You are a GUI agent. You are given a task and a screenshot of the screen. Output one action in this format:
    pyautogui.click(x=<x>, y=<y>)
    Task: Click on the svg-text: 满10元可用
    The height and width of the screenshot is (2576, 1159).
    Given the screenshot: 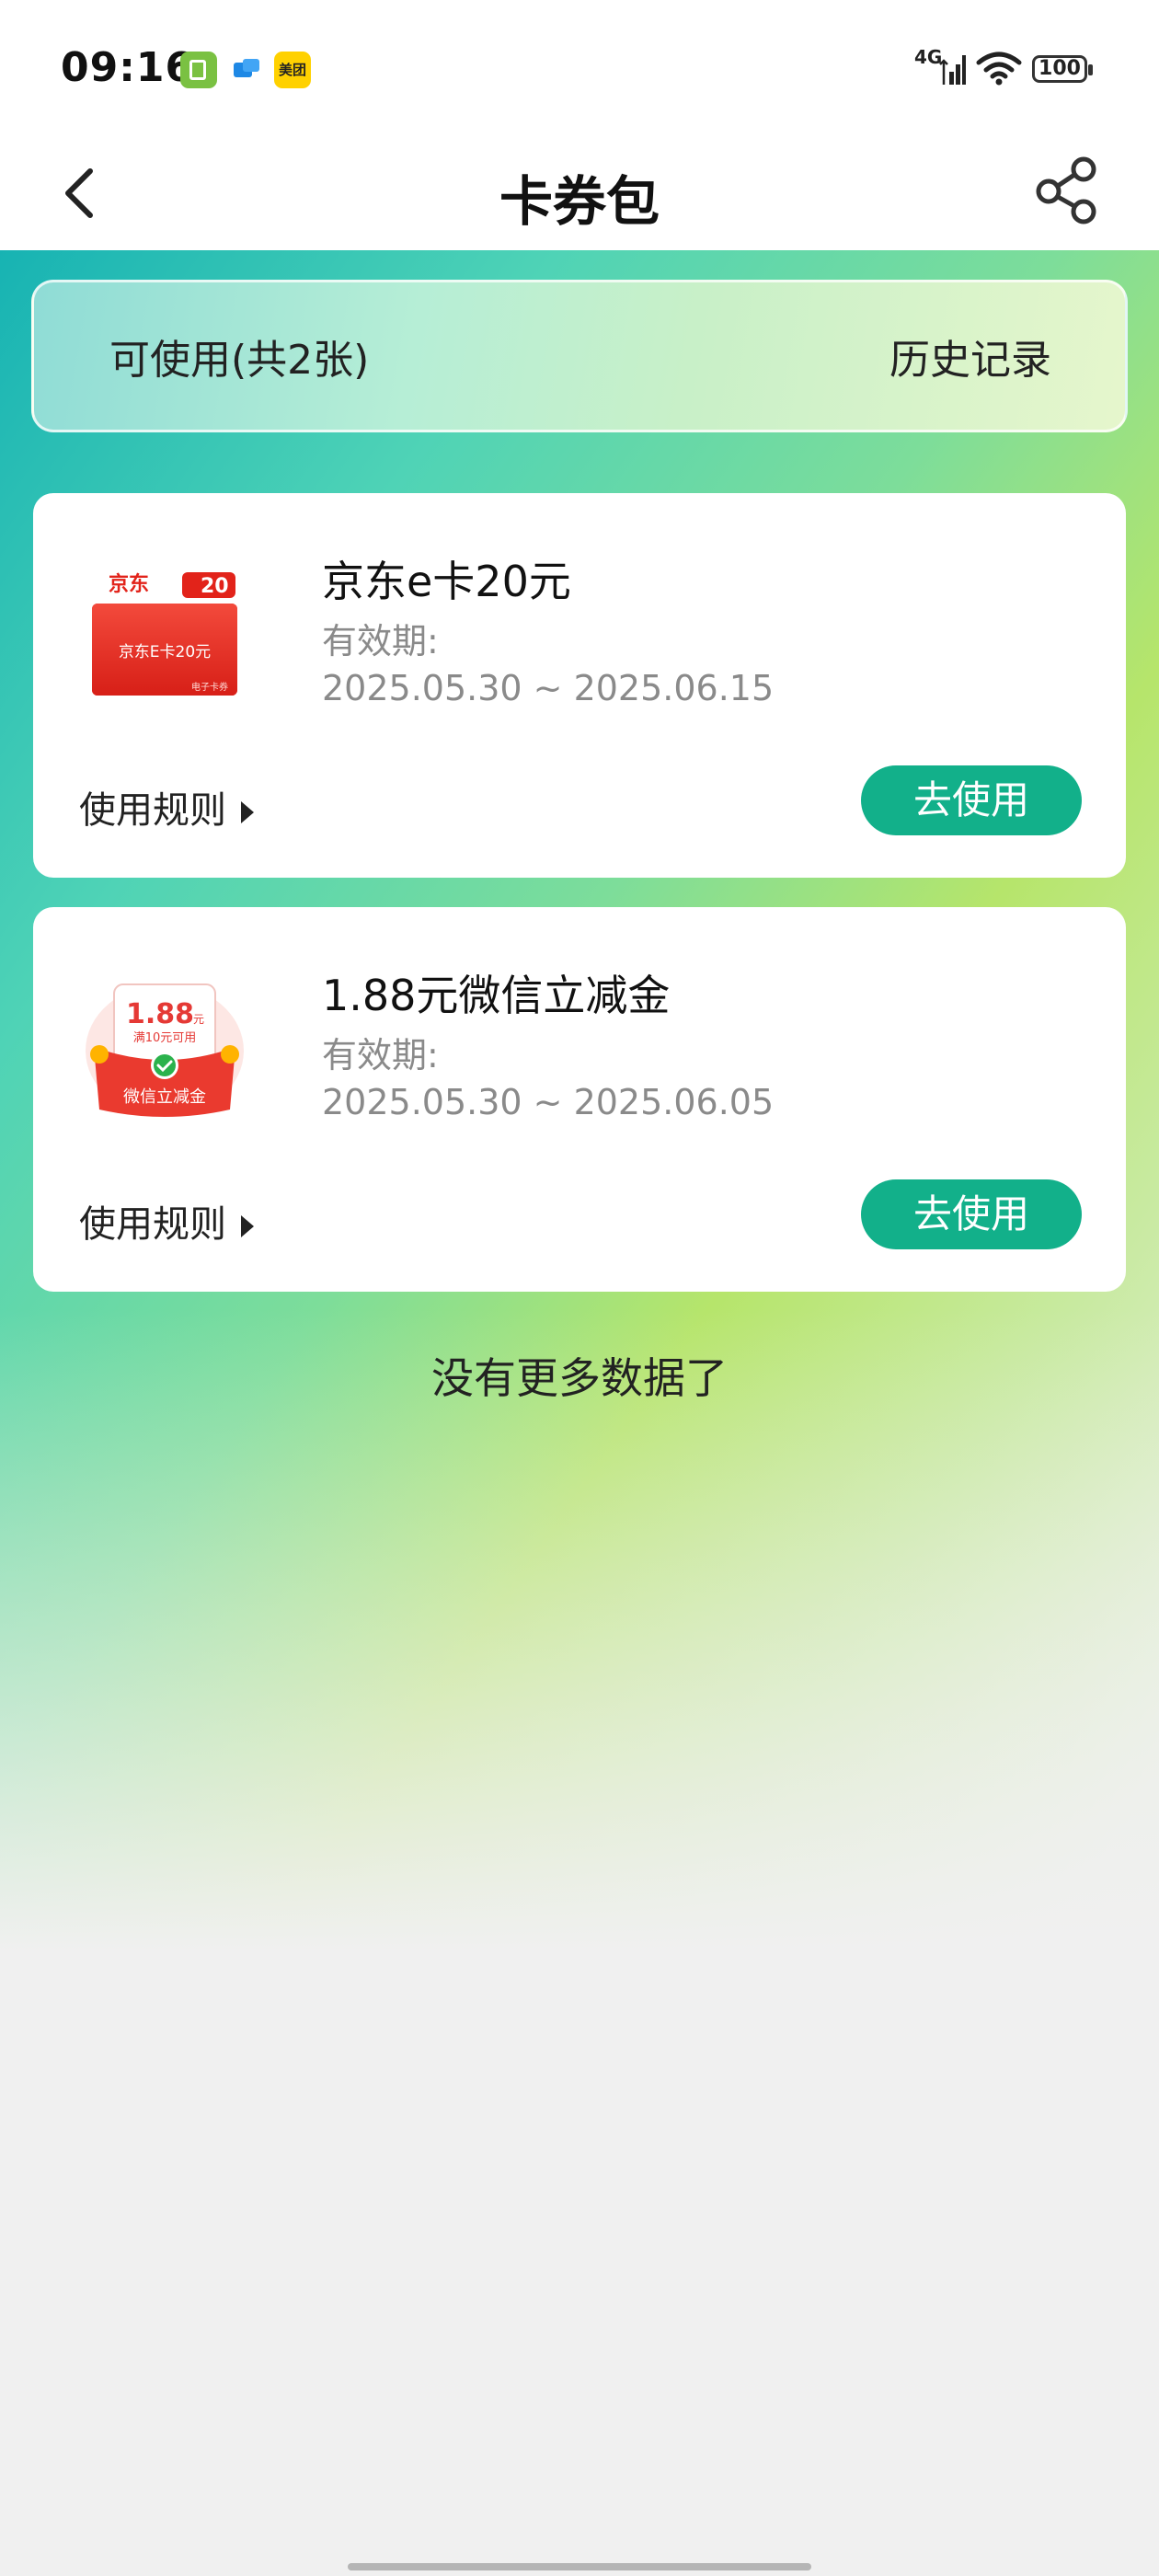 What is the action you would take?
    pyautogui.click(x=165, y=1038)
    